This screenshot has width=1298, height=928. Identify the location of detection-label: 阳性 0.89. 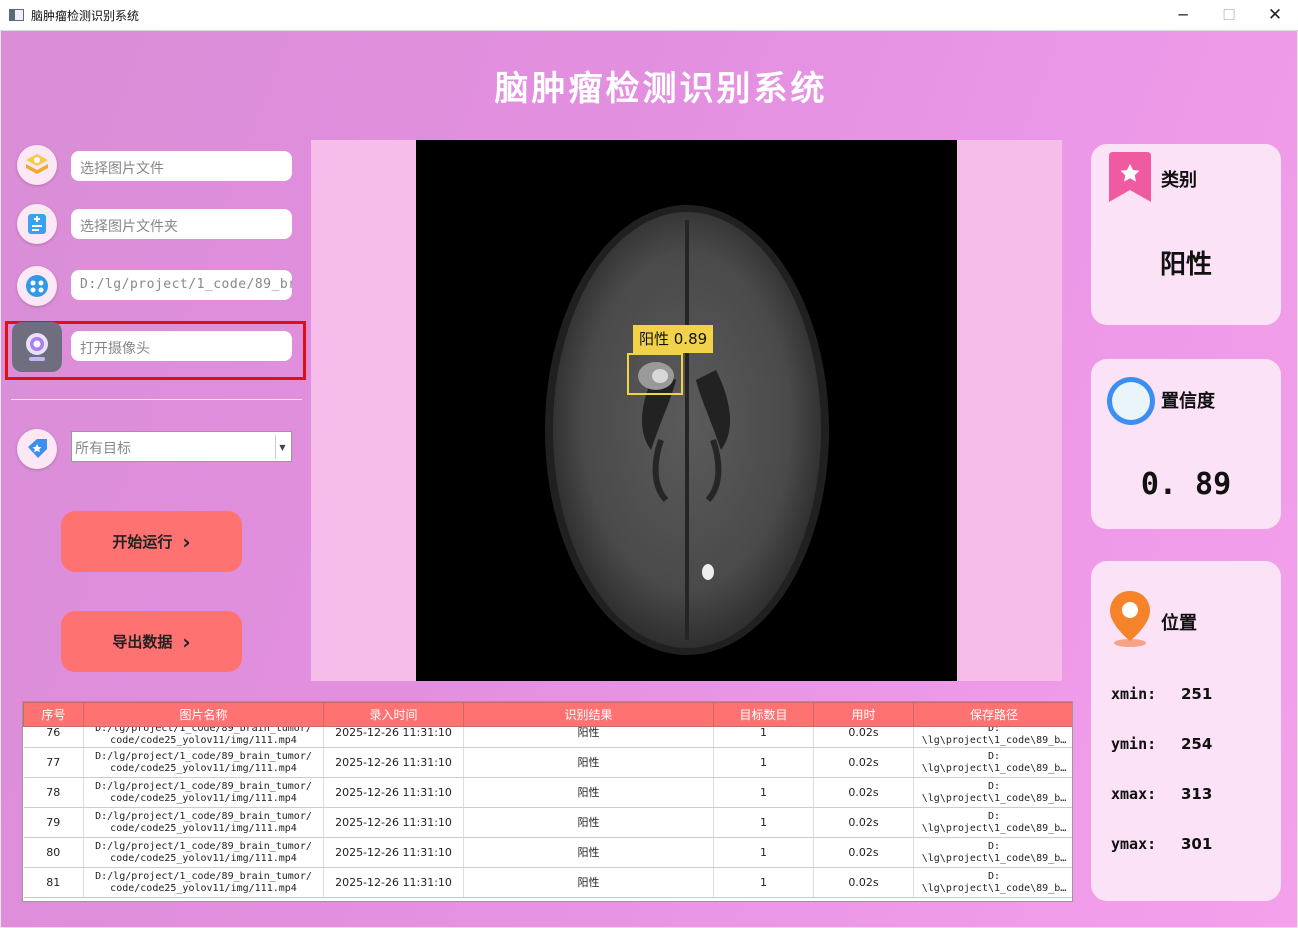
(673, 339).